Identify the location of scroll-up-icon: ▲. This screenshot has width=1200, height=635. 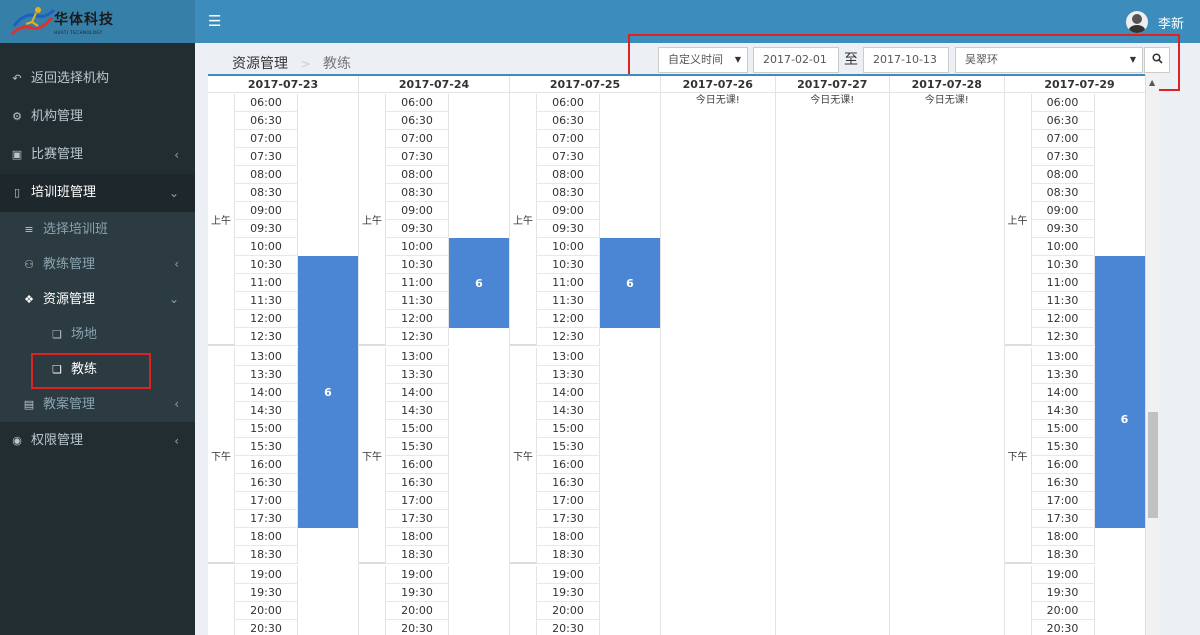
(1152, 82).